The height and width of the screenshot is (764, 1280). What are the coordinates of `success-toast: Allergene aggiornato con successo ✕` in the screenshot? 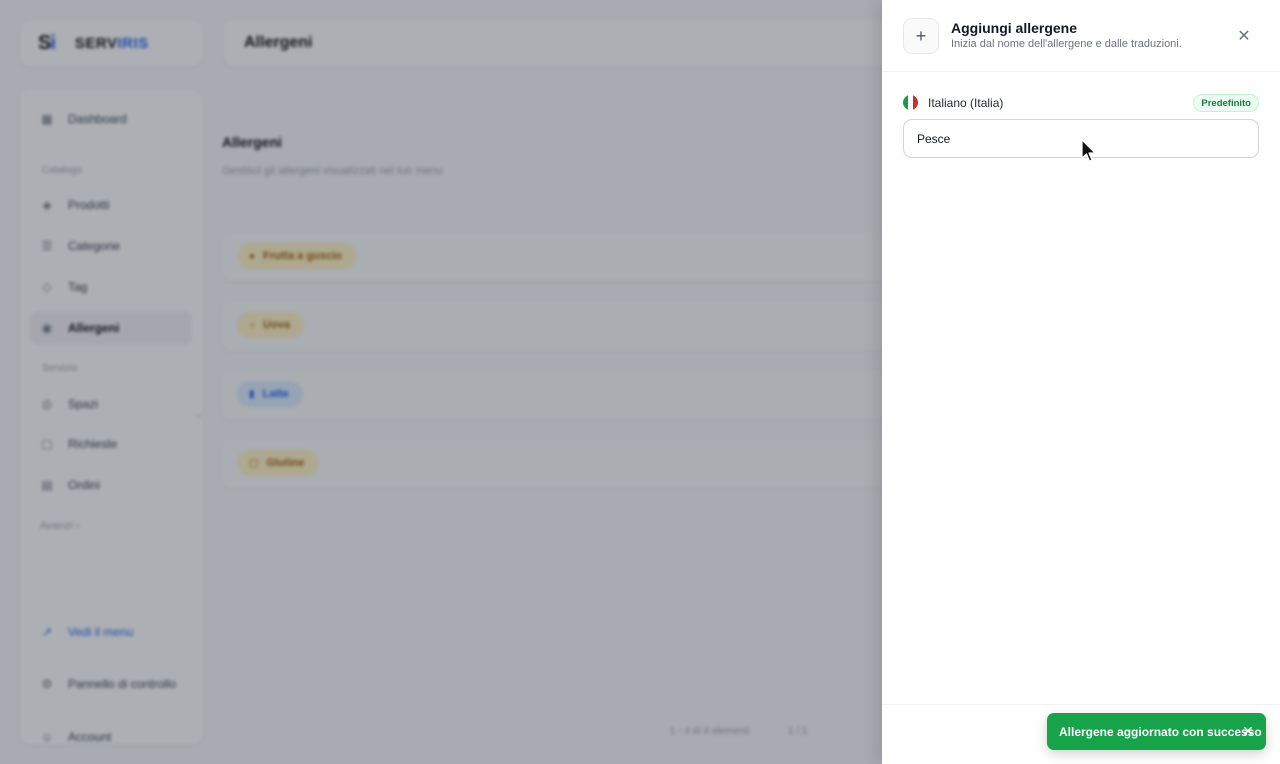 It's located at (1156, 731).